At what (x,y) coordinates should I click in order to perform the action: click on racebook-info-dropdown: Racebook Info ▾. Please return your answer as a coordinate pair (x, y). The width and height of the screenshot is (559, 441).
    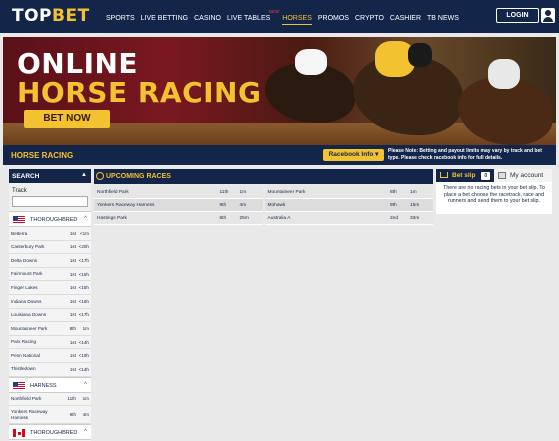
    Looking at the image, I should click on (353, 155).